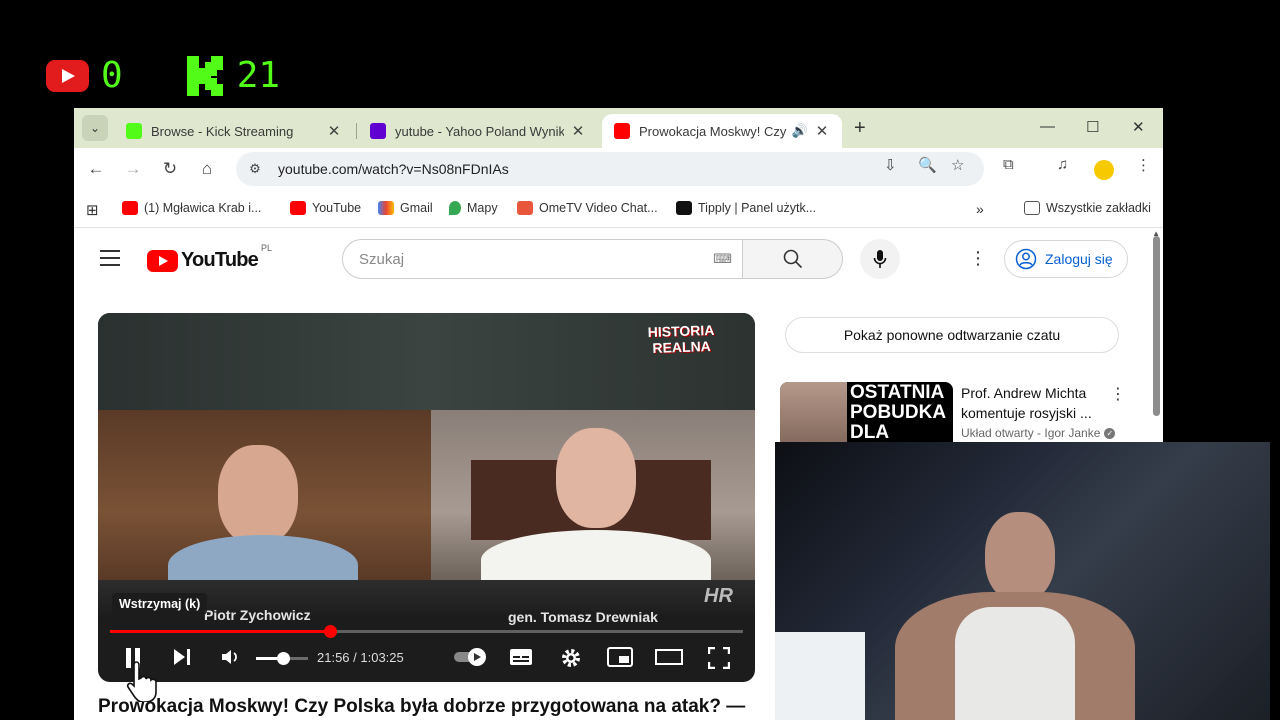 The height and width of the screenshot is (720, 1280). What do you see at coordinates (684, 208) in the screenshot?
I see `tipply-icon` at bounding box center [684, 208].